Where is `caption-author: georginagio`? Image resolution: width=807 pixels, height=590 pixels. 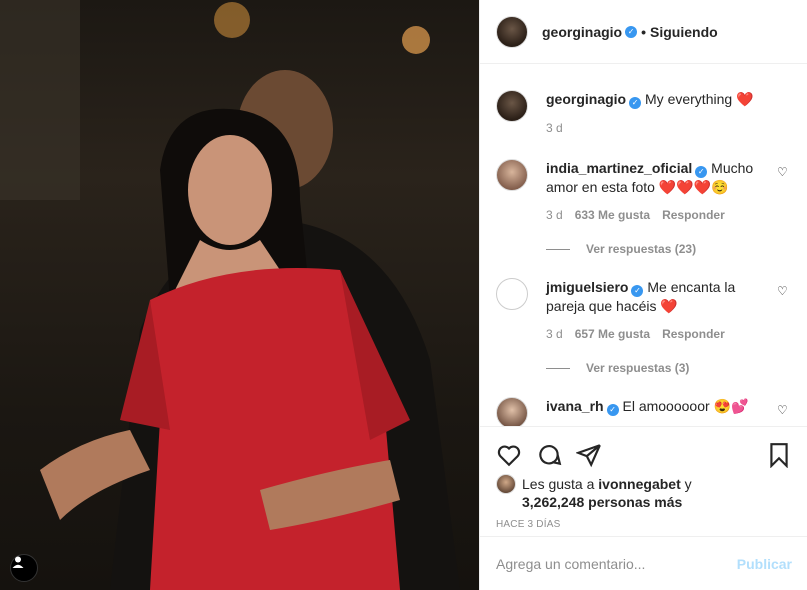
caption-author: georginagio is located at coordinates (586, 99).